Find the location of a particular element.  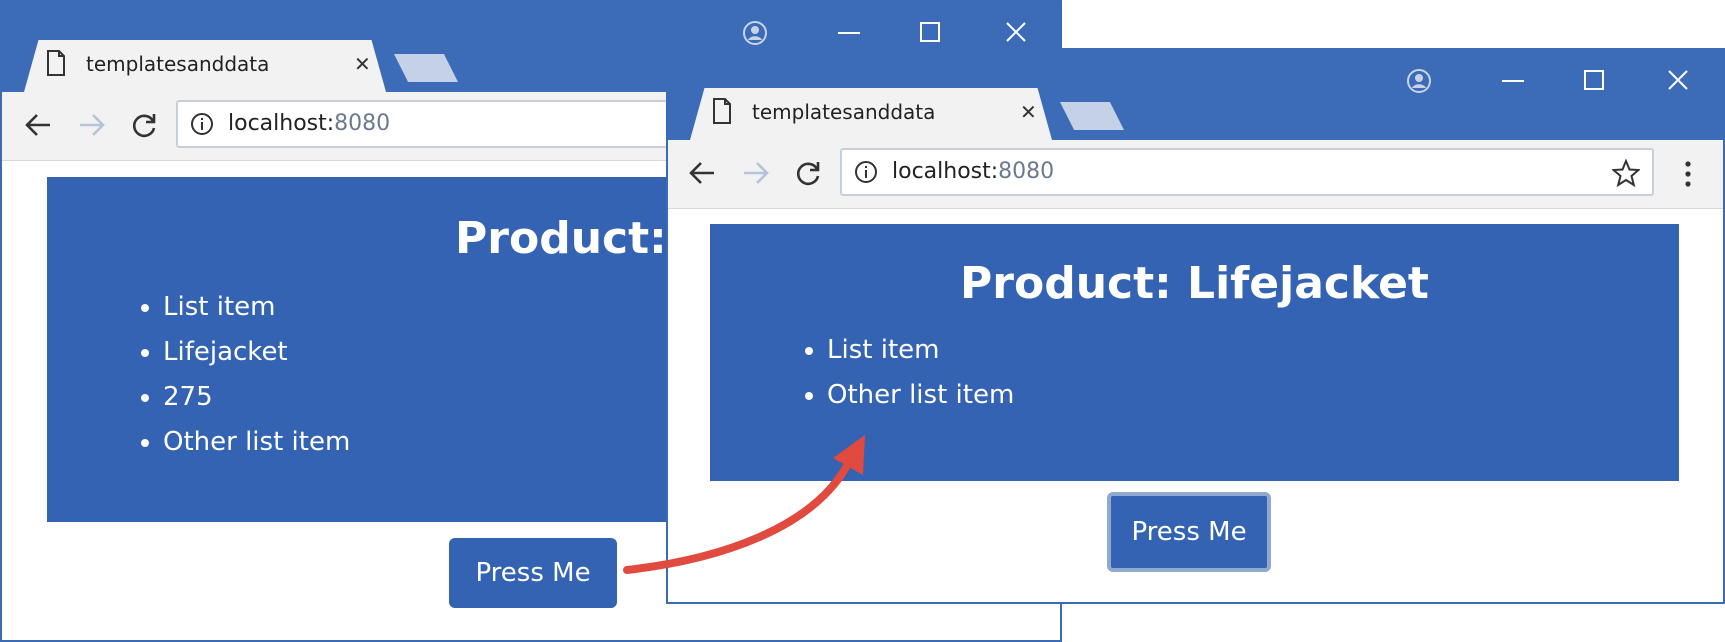

address-bar: localhost:8080 is located at coordinates (1247, 172).